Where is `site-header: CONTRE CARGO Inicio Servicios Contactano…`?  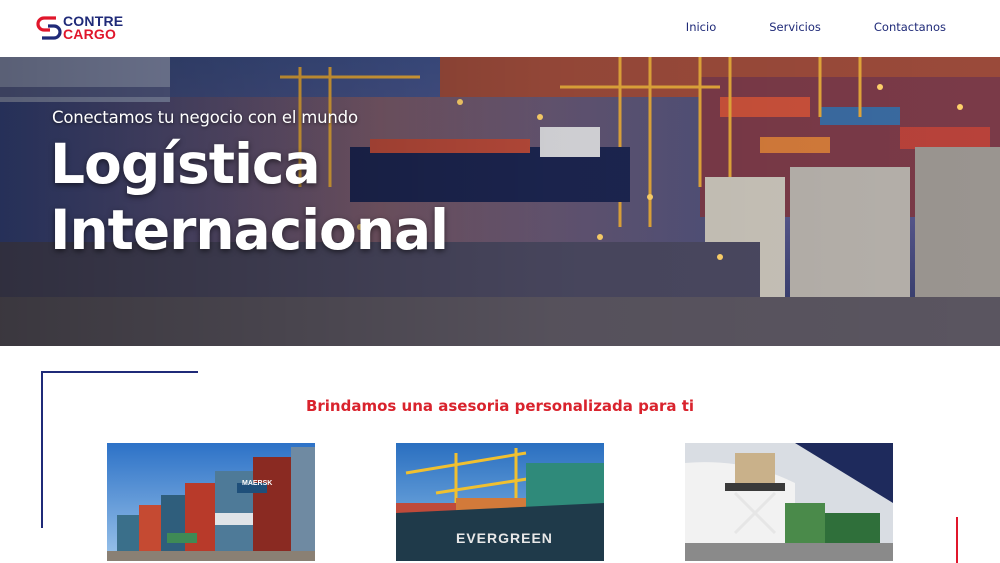
site-header: CONTRE CARGO Inicio Servicios Contactano… is located at coordinates (500, 28).